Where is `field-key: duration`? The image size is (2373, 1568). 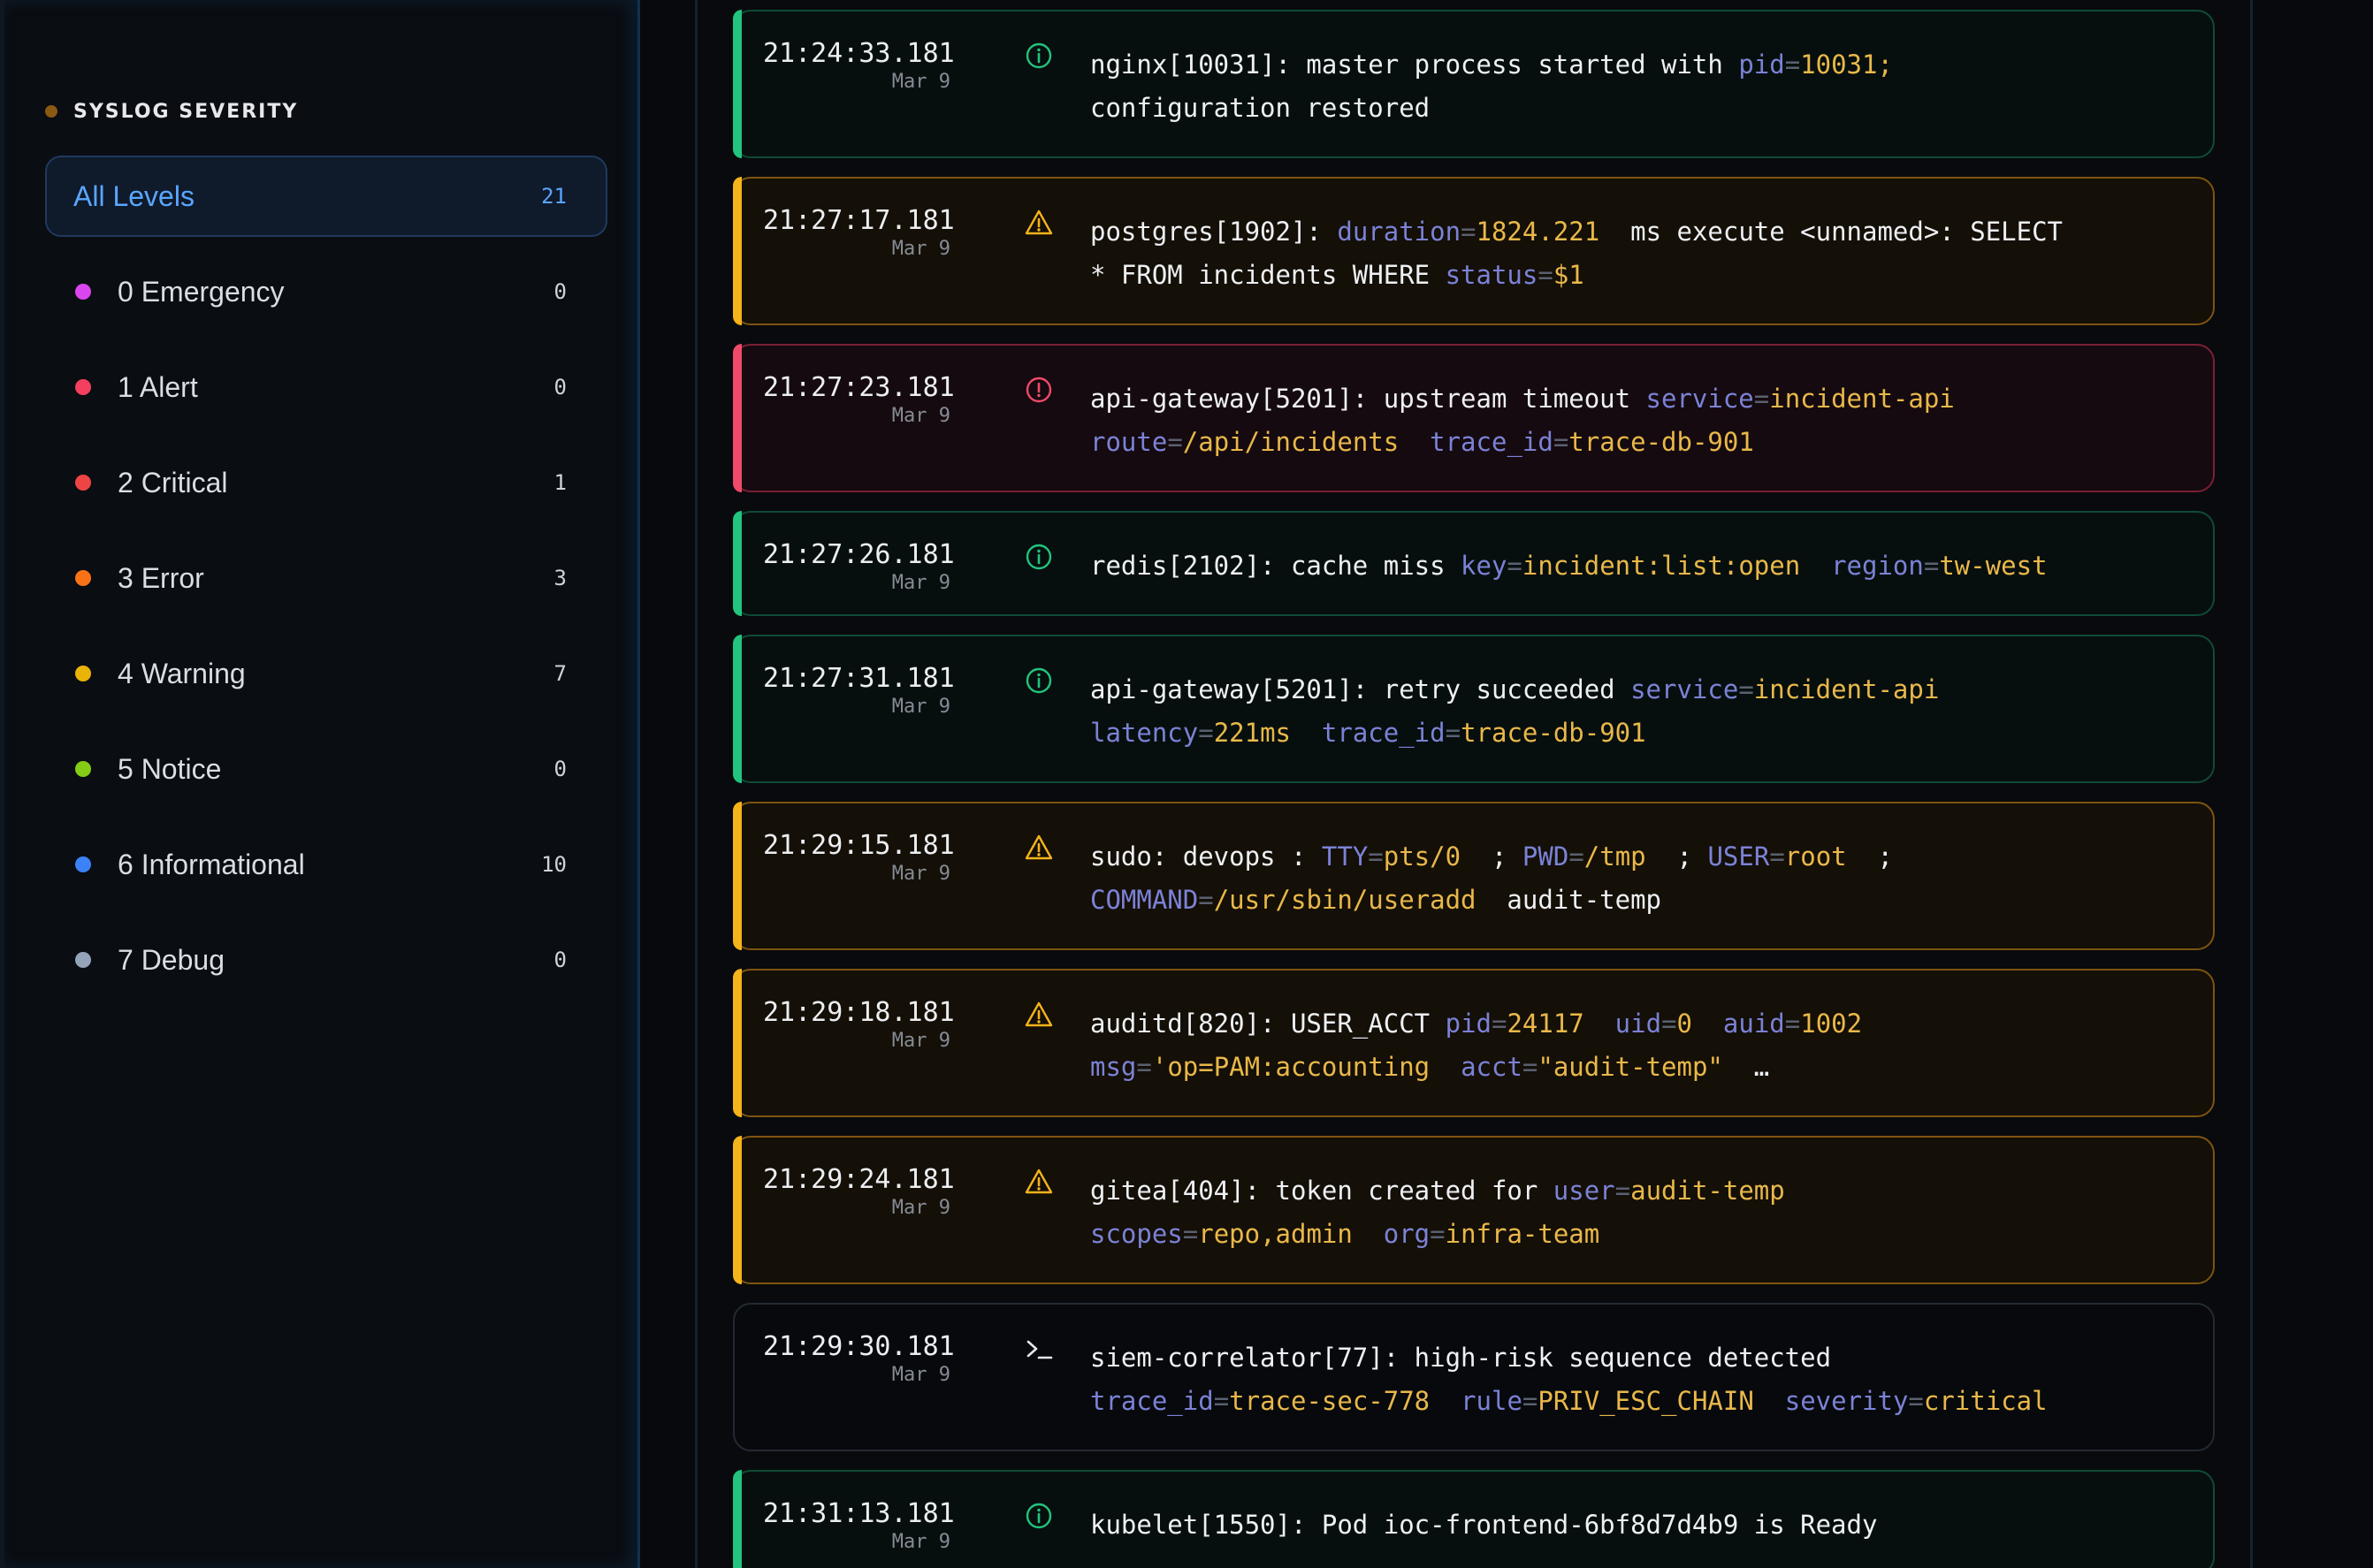
field-key: duration is located at coordinates (1399, 232).